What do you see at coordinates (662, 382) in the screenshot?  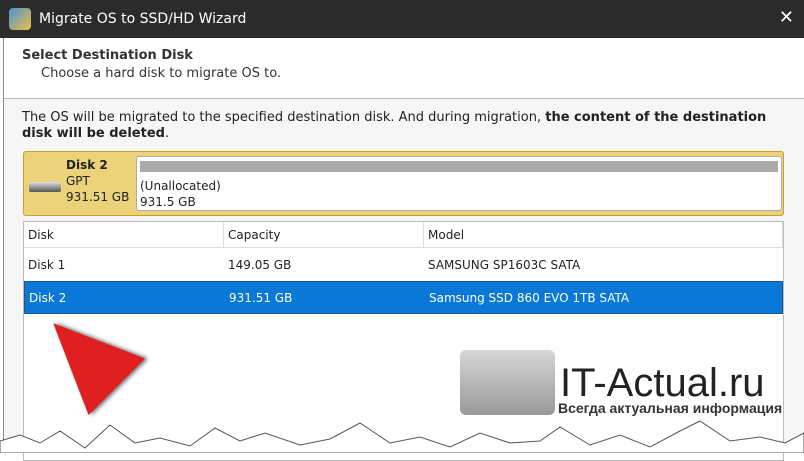 I see `watermark-title: IT-Actual.ru` at bounding box center [662, 382].